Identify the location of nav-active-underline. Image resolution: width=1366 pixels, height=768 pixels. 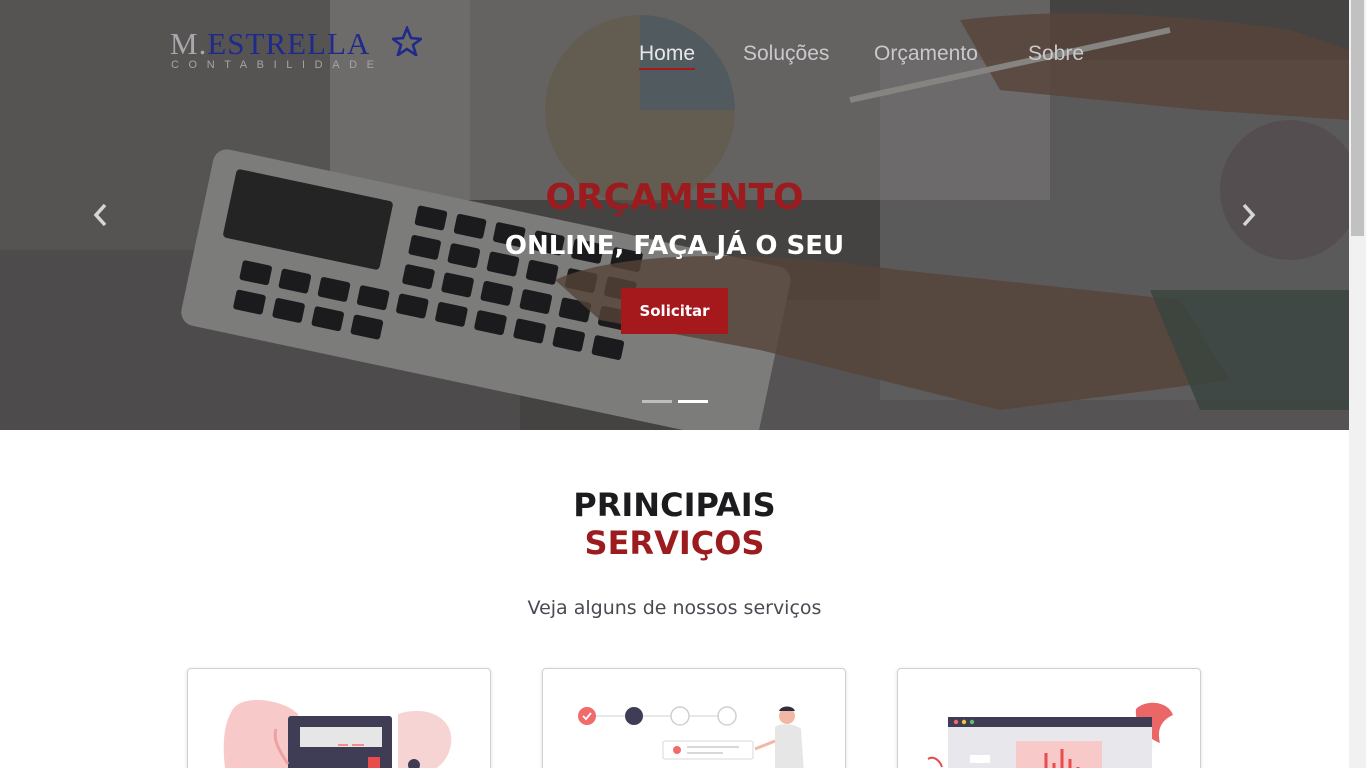
(667, 69).